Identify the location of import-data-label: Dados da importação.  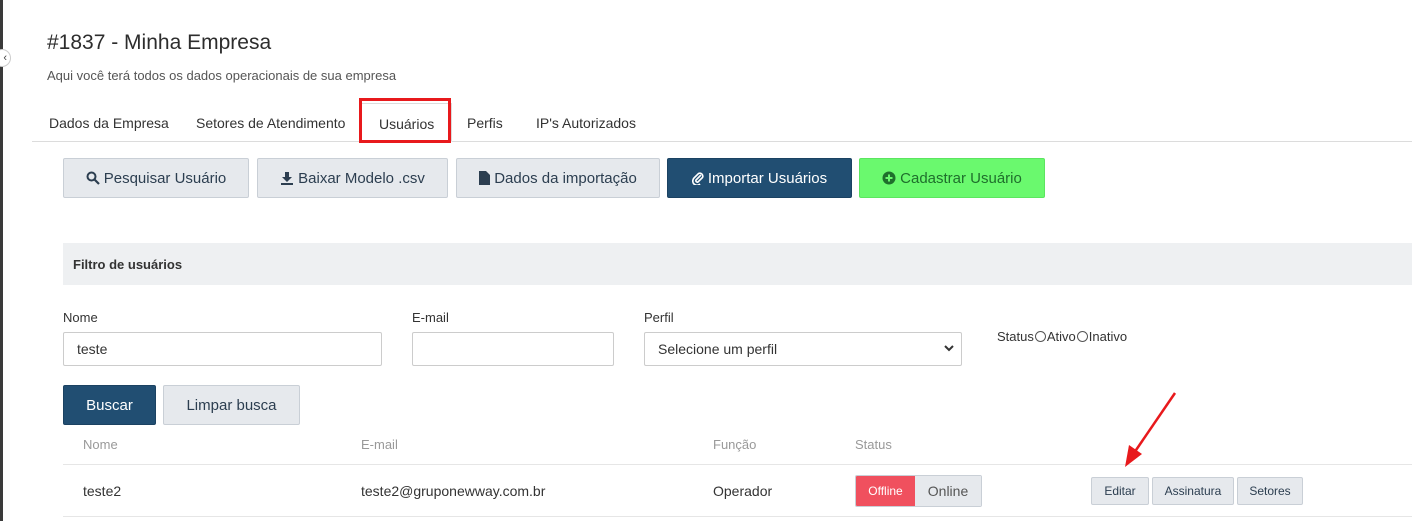
(565, 178).